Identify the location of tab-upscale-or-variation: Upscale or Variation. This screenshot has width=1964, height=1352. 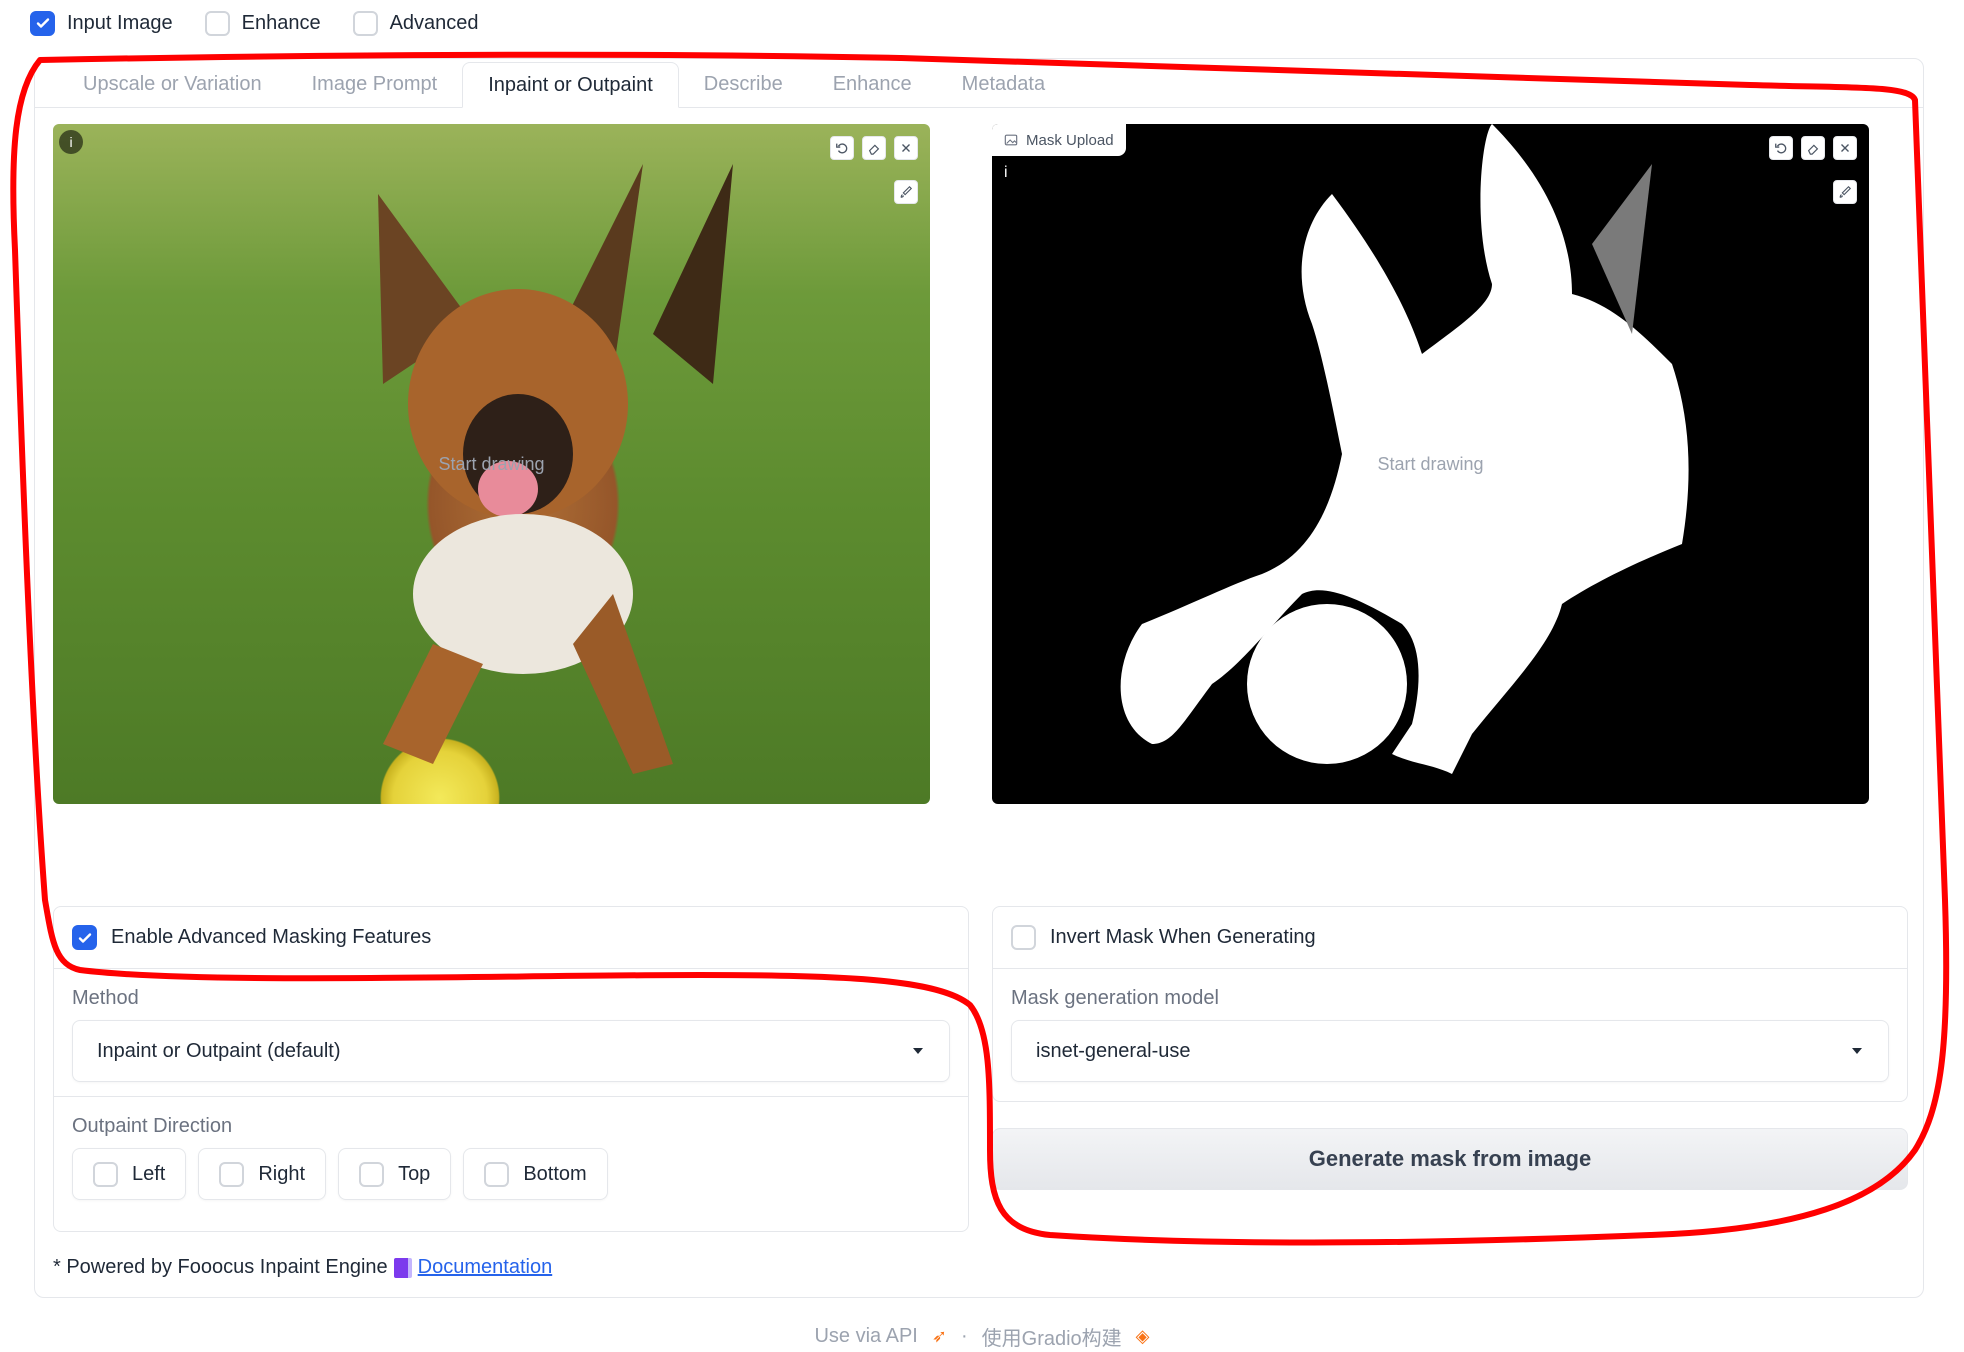
(172, 84).